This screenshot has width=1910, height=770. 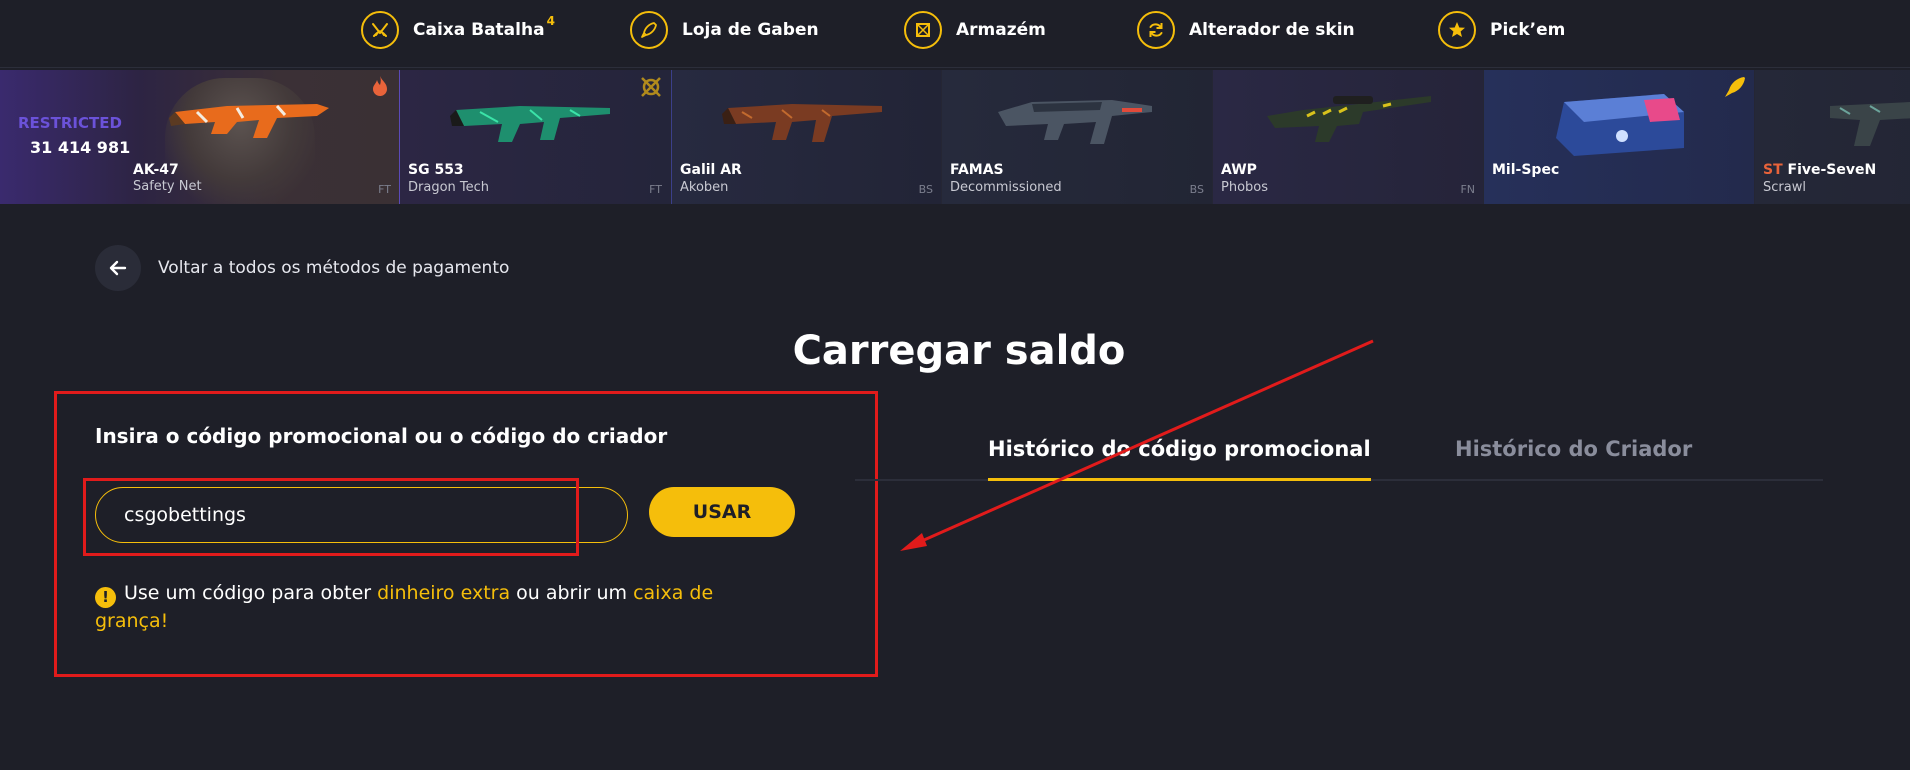 What do you see at coordinates (380, 86) in the screenshot?
I see `fire-icon` at bounding box center [380, 86].